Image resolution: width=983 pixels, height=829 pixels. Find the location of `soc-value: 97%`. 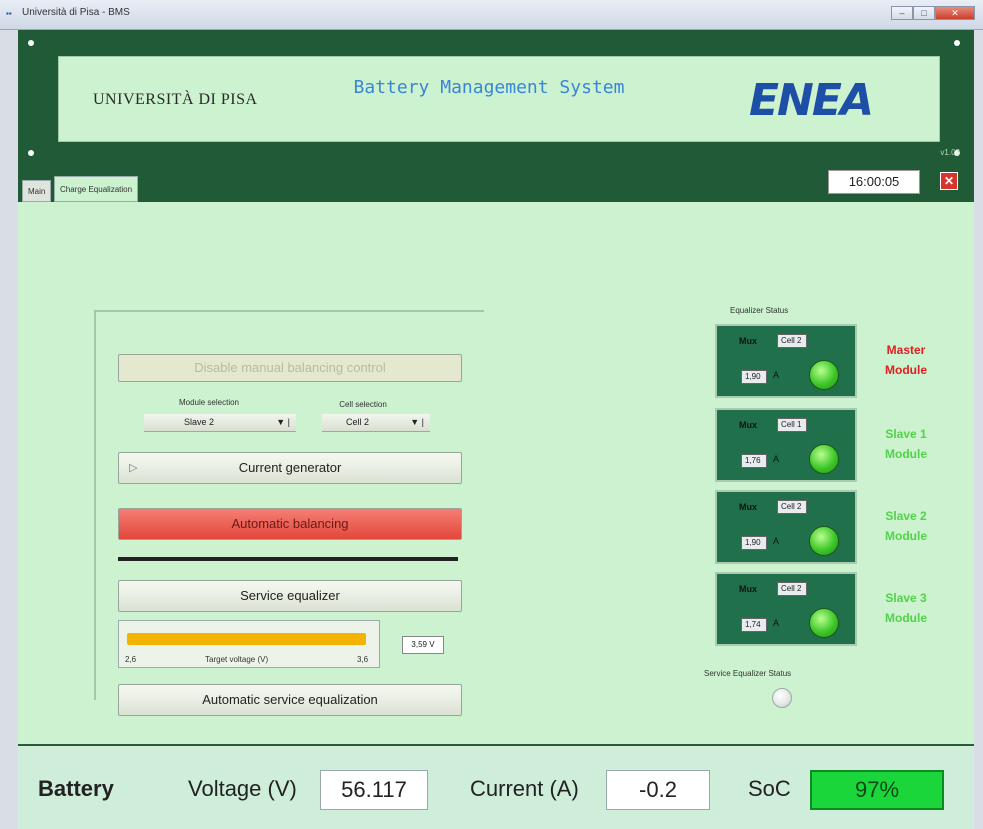

soc-value: 97% is located at coordinates (877, 790).